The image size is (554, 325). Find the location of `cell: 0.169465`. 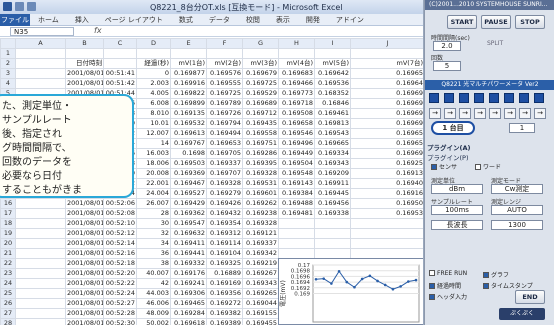

cell: 0.169465 is located at coordinates (188, 303).